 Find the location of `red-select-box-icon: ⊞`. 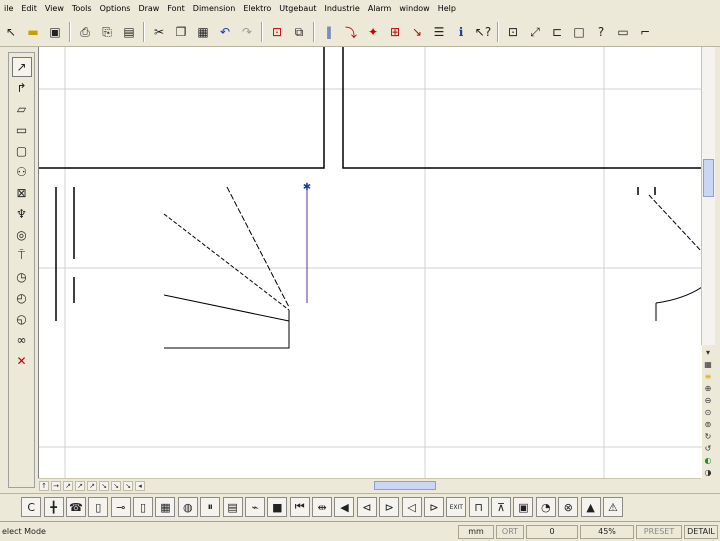

red-select-box-icon: ⊞ is located at coordinates (395, 32).